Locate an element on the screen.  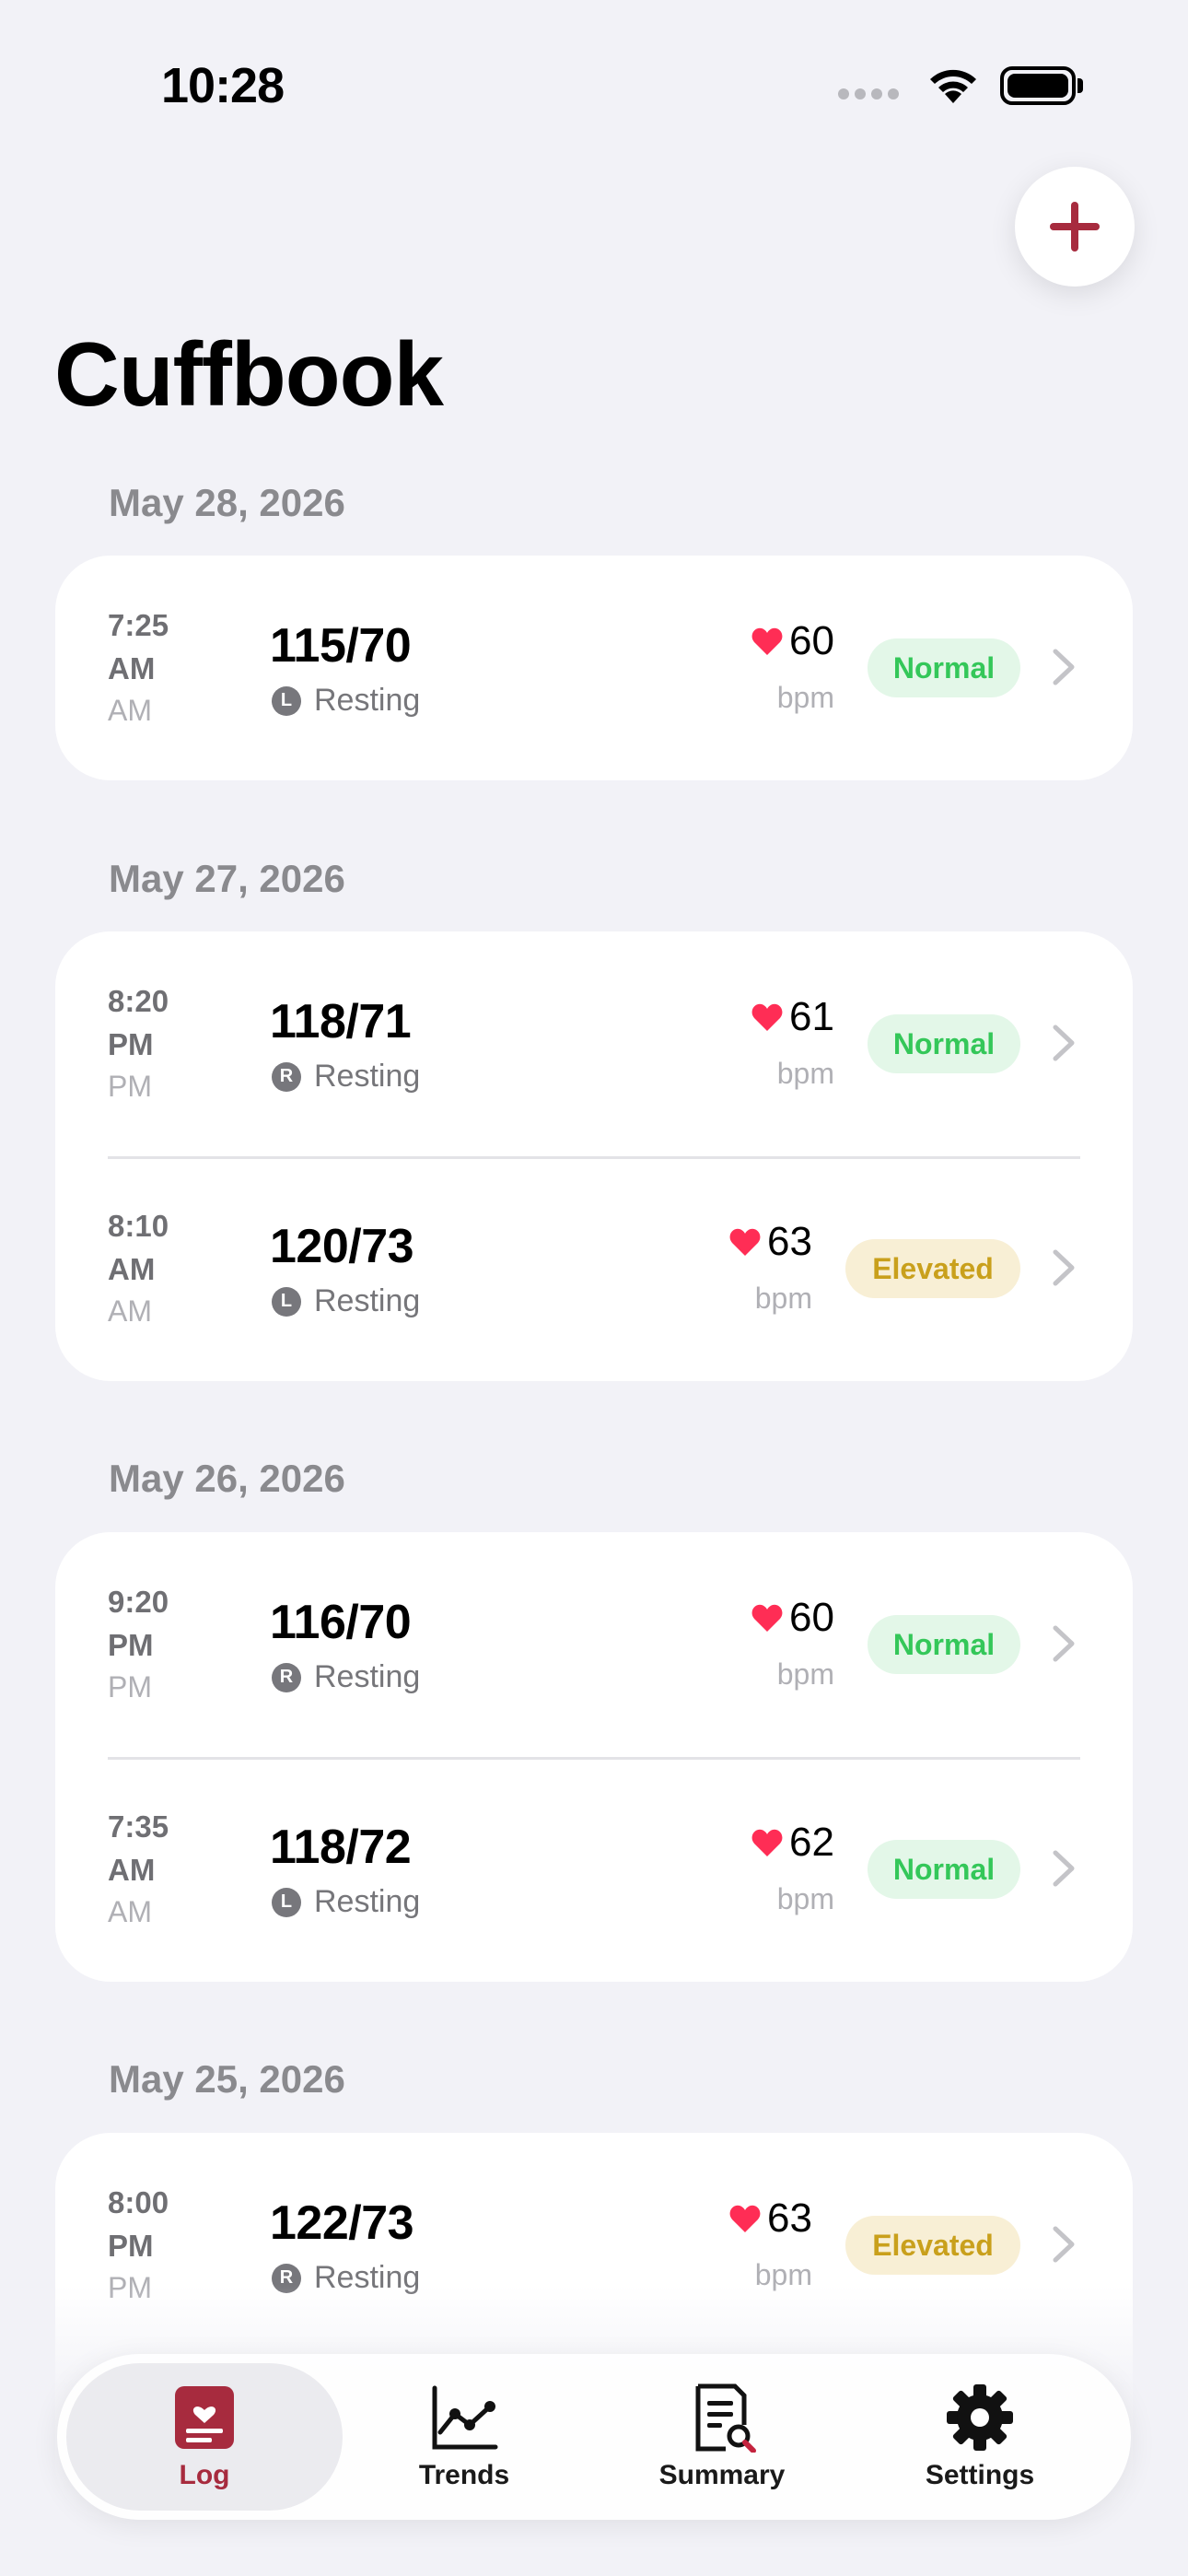
battery-icon is located at coordinates (1041, 85).